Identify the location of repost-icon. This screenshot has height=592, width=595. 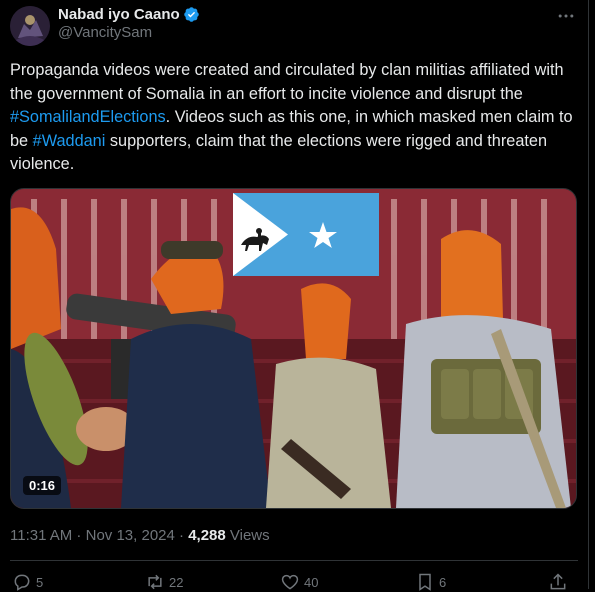
(155, 582).